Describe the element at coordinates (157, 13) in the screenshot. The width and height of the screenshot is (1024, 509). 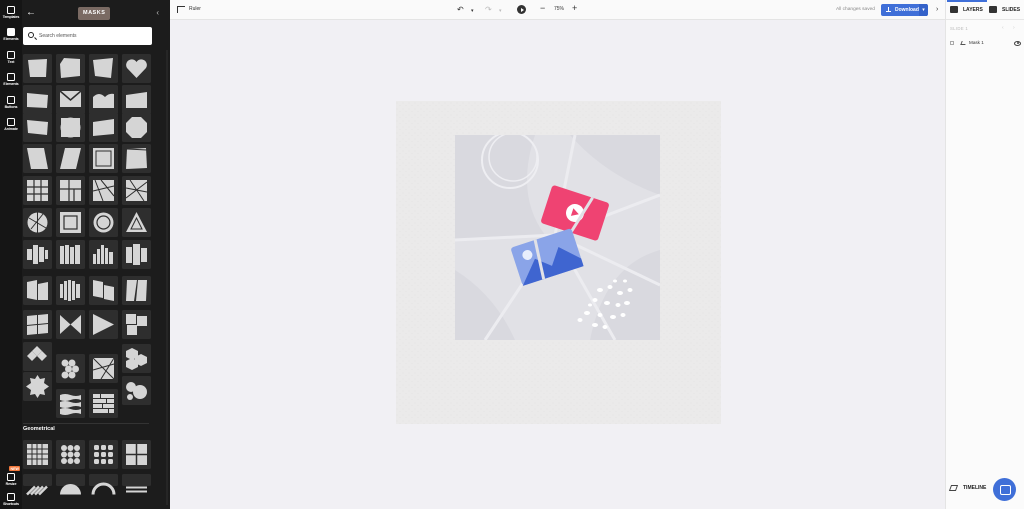
I see `collapse-panel-icon: ‹` at that location.